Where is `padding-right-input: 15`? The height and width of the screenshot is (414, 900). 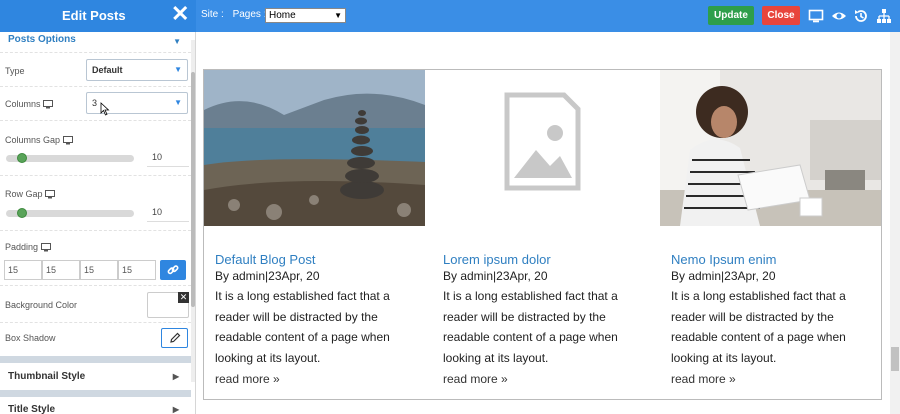
padding-right-input: 15 is located at coordinates (61, 270).